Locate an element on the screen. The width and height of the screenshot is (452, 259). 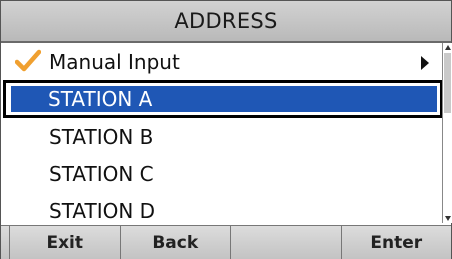
list-item-label: STATION D is located at coordinates (102, 210).